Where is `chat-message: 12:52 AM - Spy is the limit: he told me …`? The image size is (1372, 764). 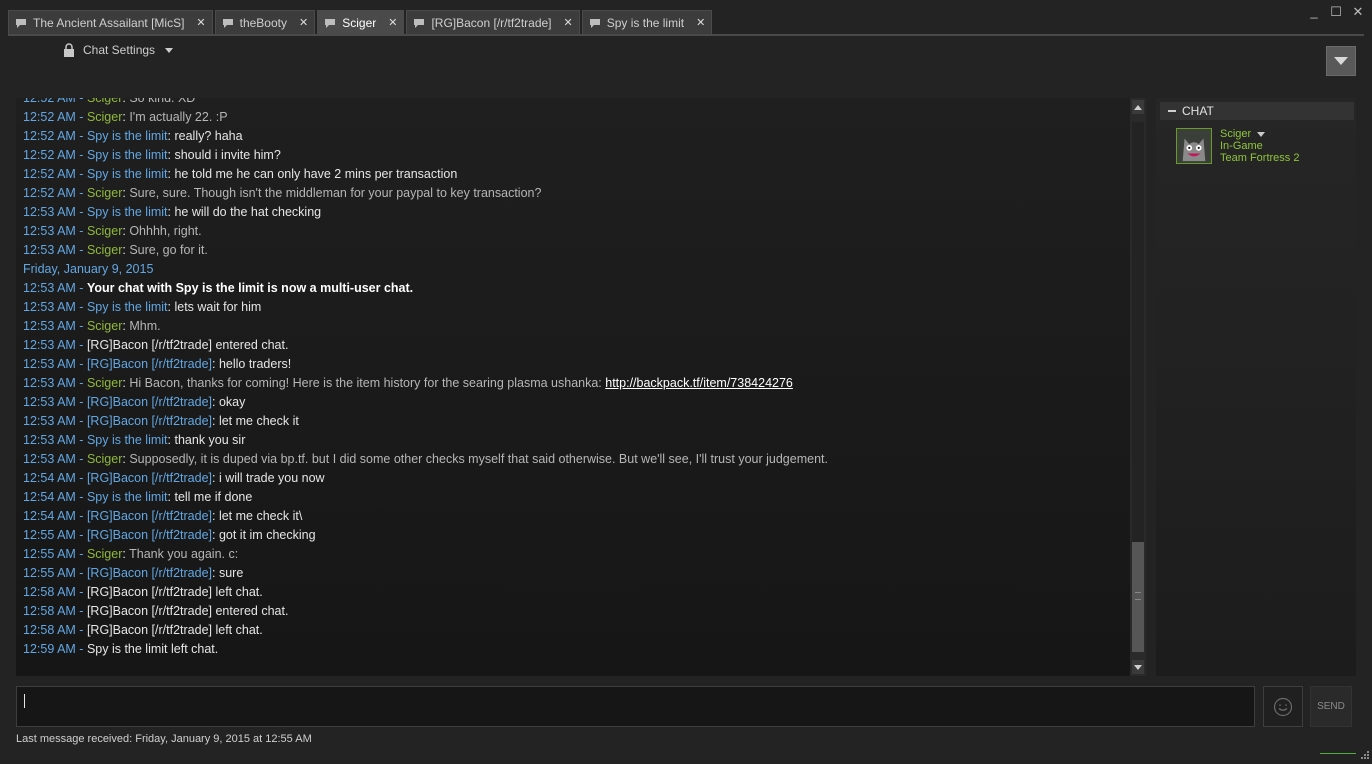
chat-message: 12:52 AM - Spy is the limit: he told me … is located at coordinates (425, 174).